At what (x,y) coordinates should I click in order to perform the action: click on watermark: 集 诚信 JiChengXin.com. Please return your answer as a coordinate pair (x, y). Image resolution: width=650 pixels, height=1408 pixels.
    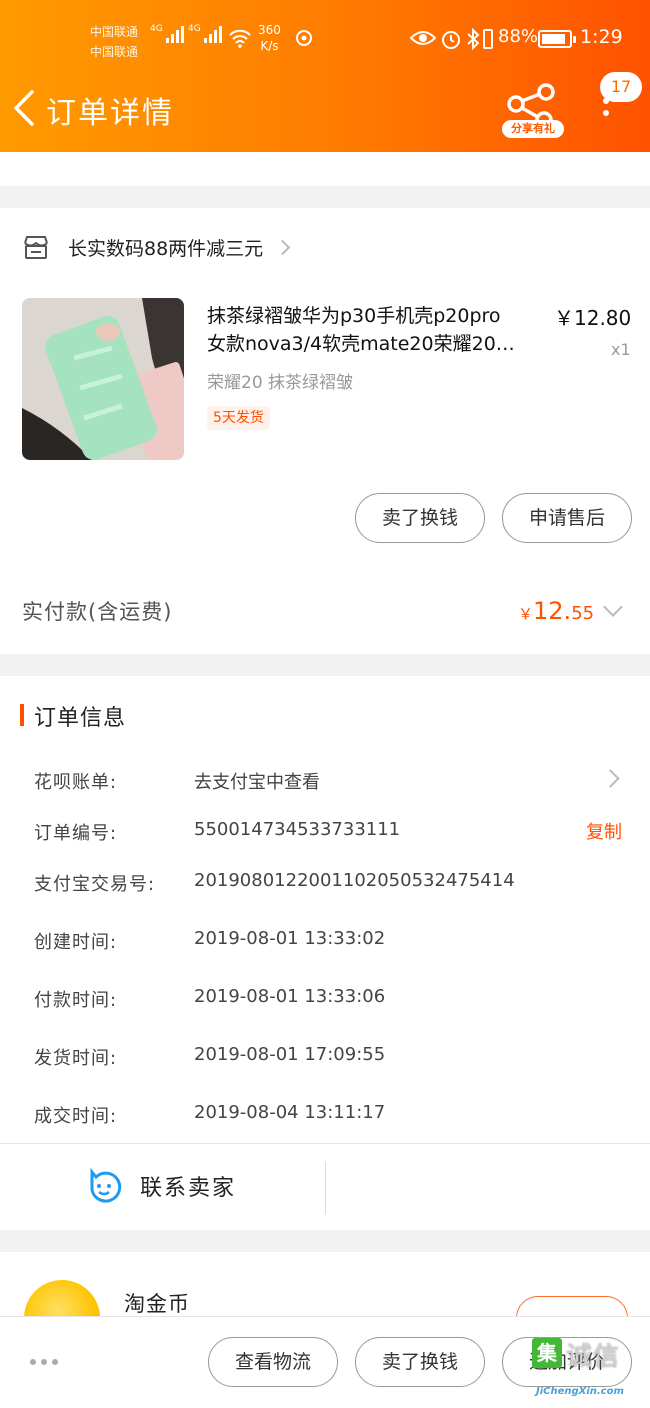
    Looking at the image, I should click on (591, 1371).